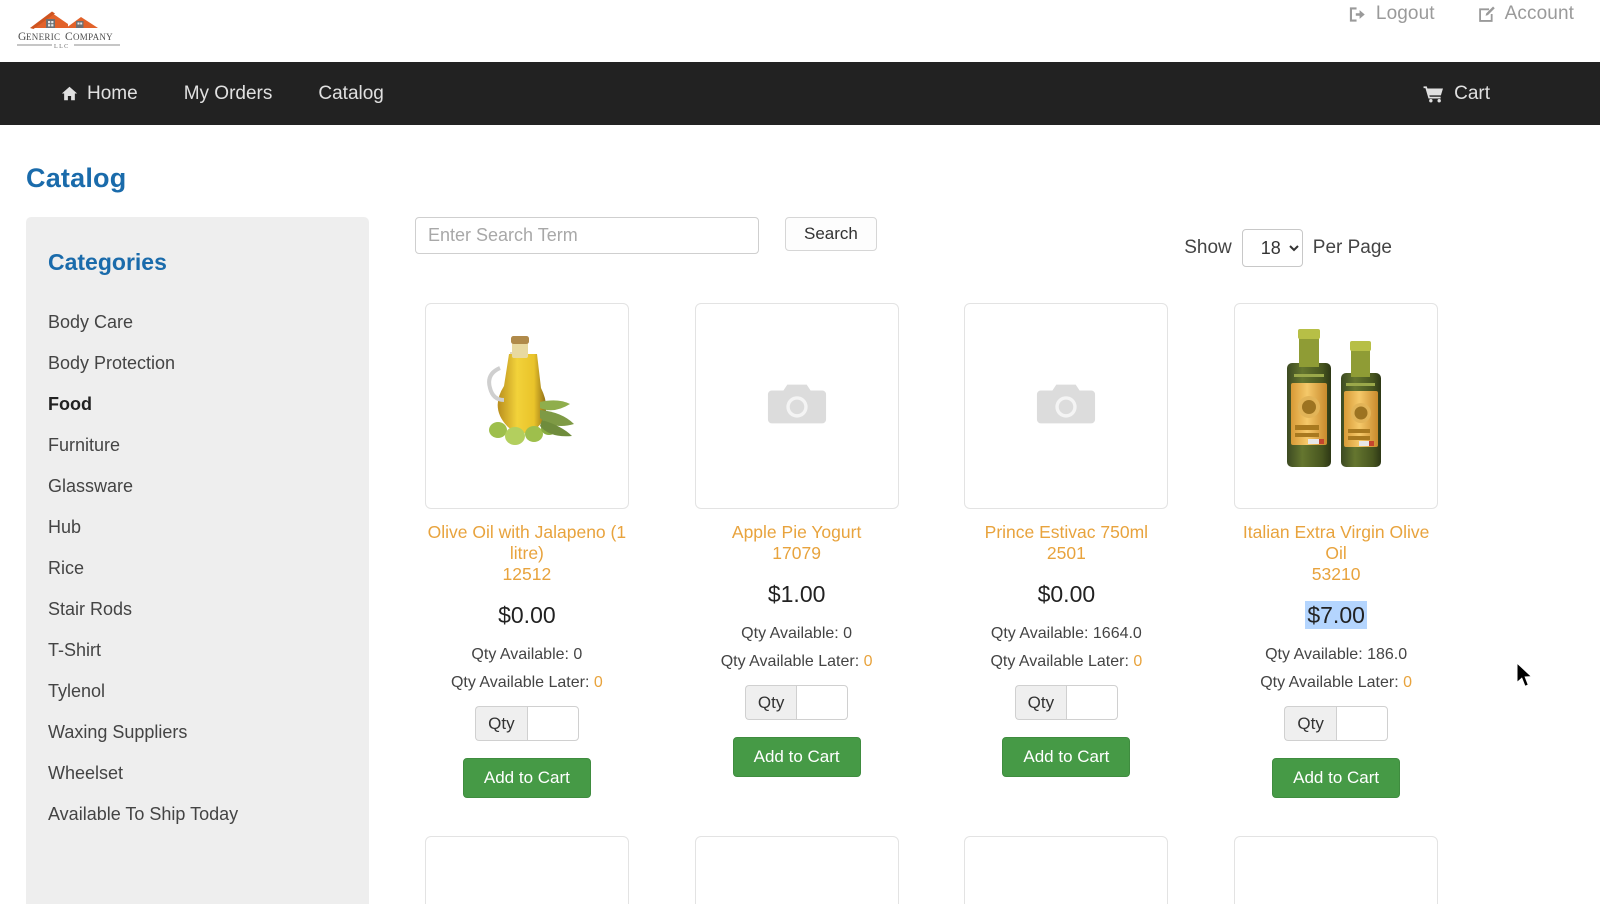 The image size is (1600, 904). Describe the element at coordinates (1391, 14) in the screenshot. I see `logout-link: Logout` at that location.